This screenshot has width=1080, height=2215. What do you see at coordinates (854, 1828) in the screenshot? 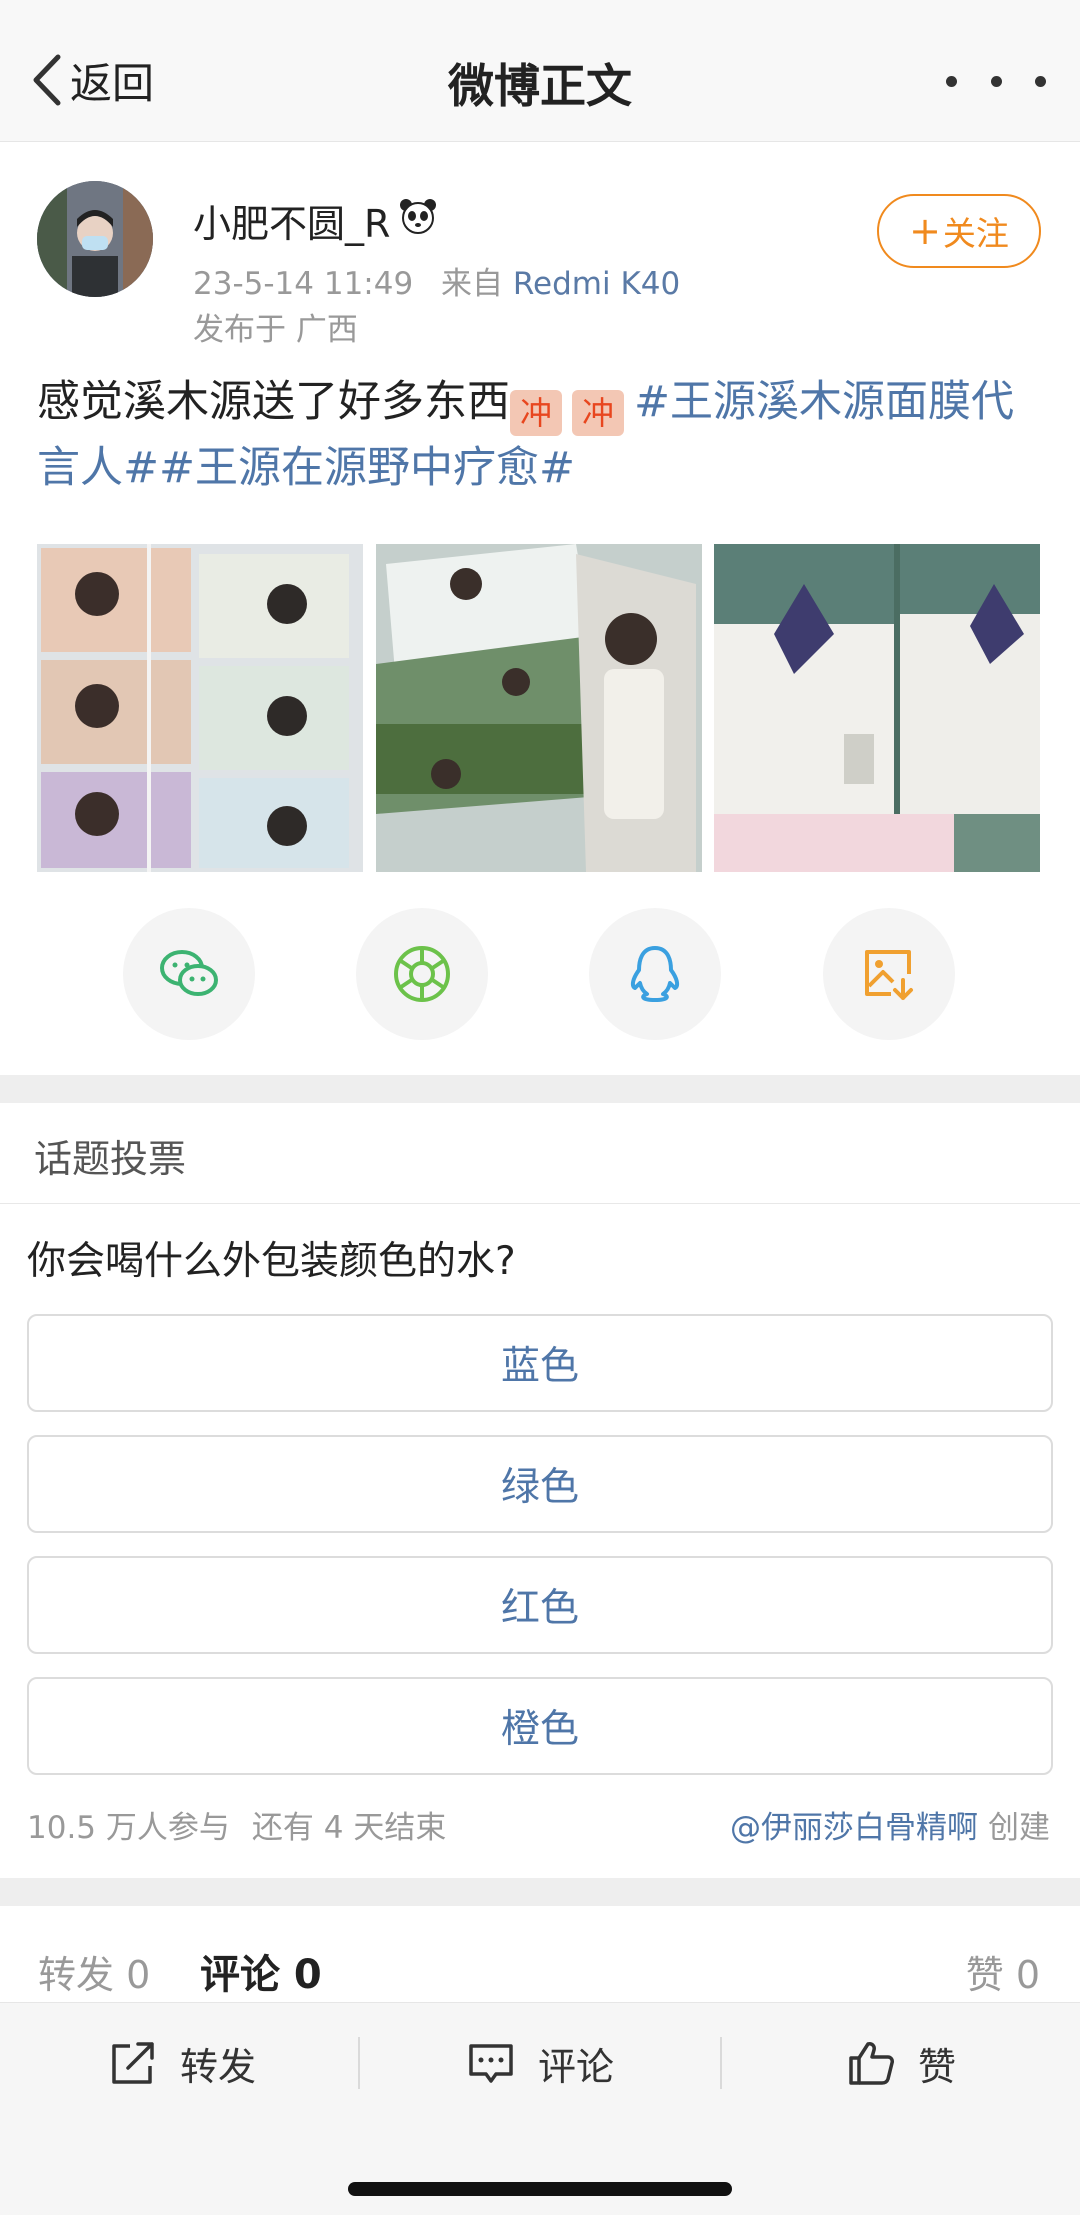
I see `poll-creator-link: @伊丽莎白骨精啊` at bounding box center [854, 1828].